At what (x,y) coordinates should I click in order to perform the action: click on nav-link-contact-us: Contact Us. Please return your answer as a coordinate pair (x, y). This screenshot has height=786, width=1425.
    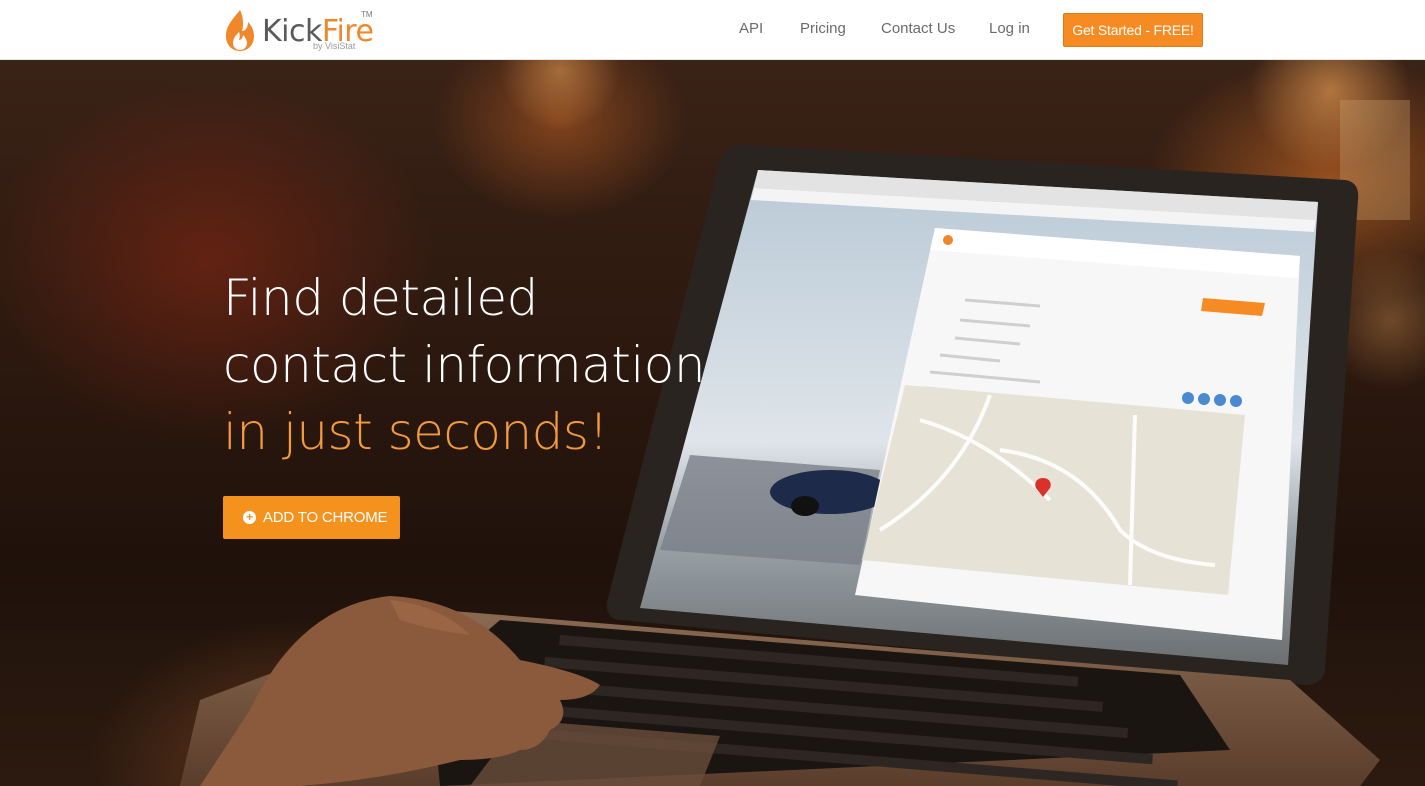
    Looking at the image, I should click on (918, 28).